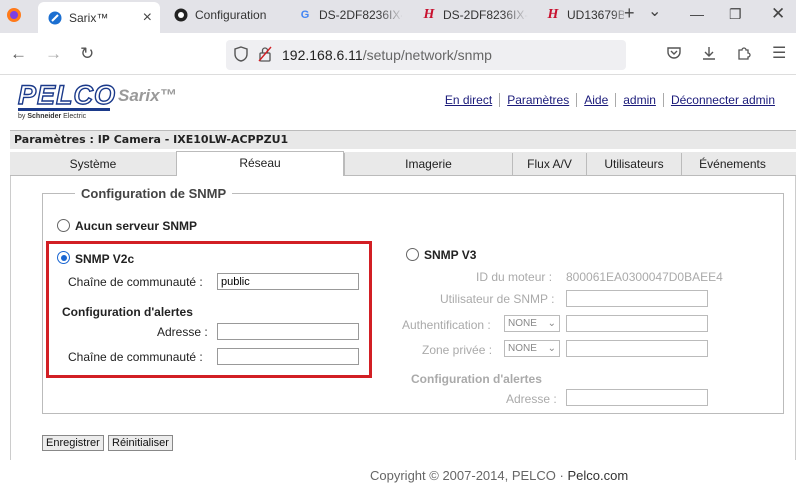  I want to click on new-tab-button: +, so click(629, 13).